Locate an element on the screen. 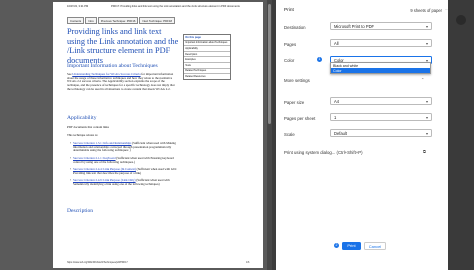  print-button: Print is located at coordinates (351, 246).